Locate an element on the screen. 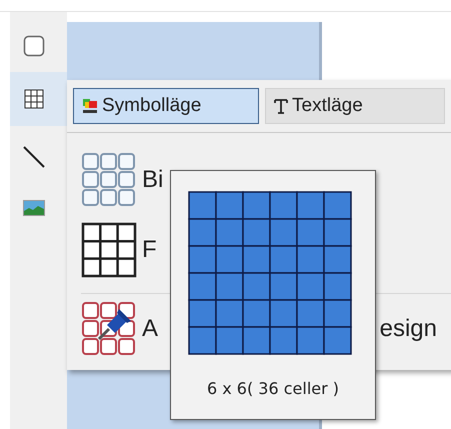 The image size is (451, 429). pinned-grid-icon is located at coordinates (109, 329).